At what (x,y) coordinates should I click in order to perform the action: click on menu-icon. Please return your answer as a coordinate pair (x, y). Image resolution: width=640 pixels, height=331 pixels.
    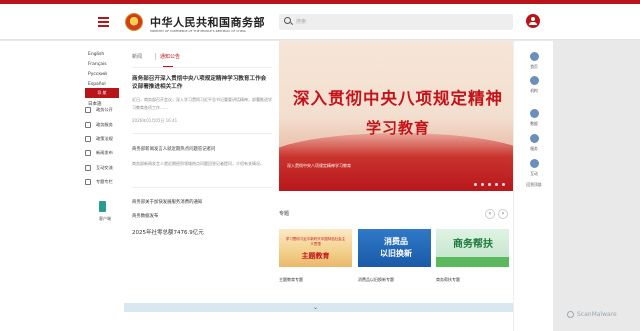
    Looking at the image, I should click on (103, 22).